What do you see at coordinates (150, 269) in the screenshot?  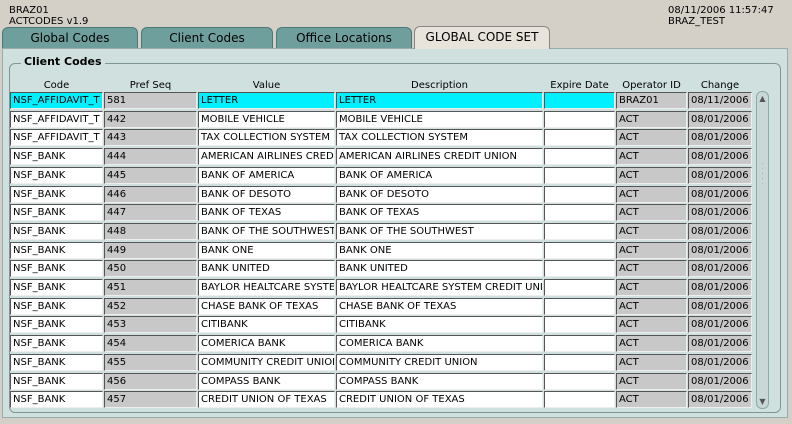 I see `pref-seq-cell: 450` at bounding box center [150, 269].